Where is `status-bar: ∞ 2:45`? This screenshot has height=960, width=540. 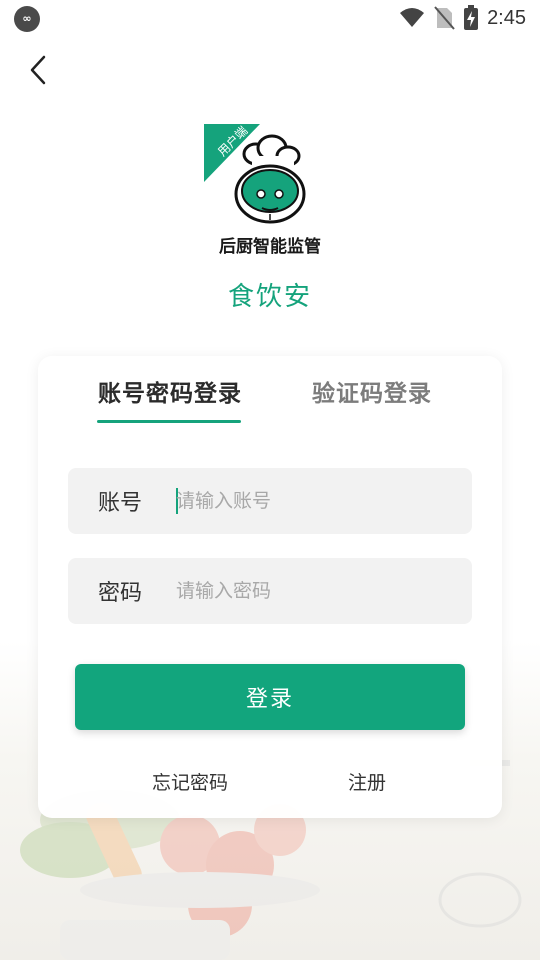
status-bar: ∞ 2:45 is located at coordinates (270, 18).